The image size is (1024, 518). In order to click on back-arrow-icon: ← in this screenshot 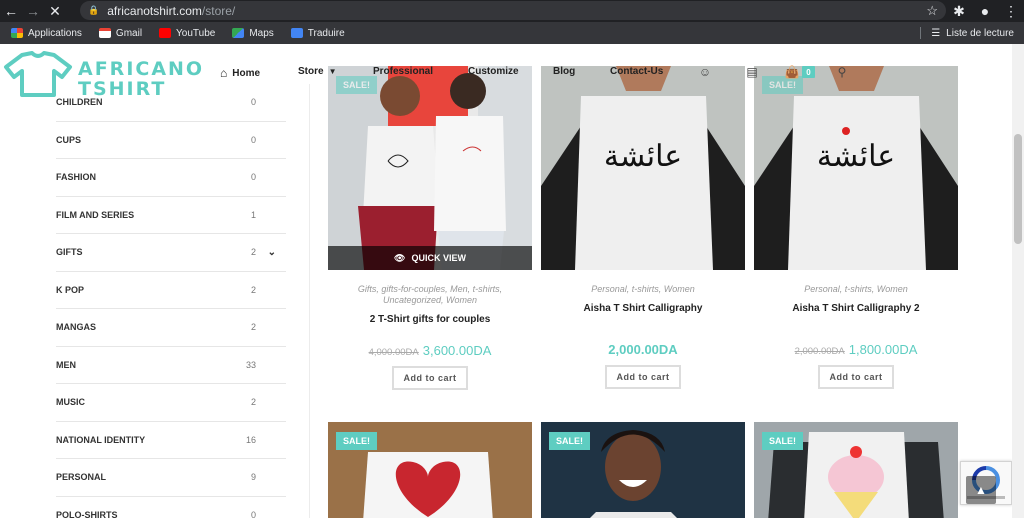, I will do `click(11, 11)`.